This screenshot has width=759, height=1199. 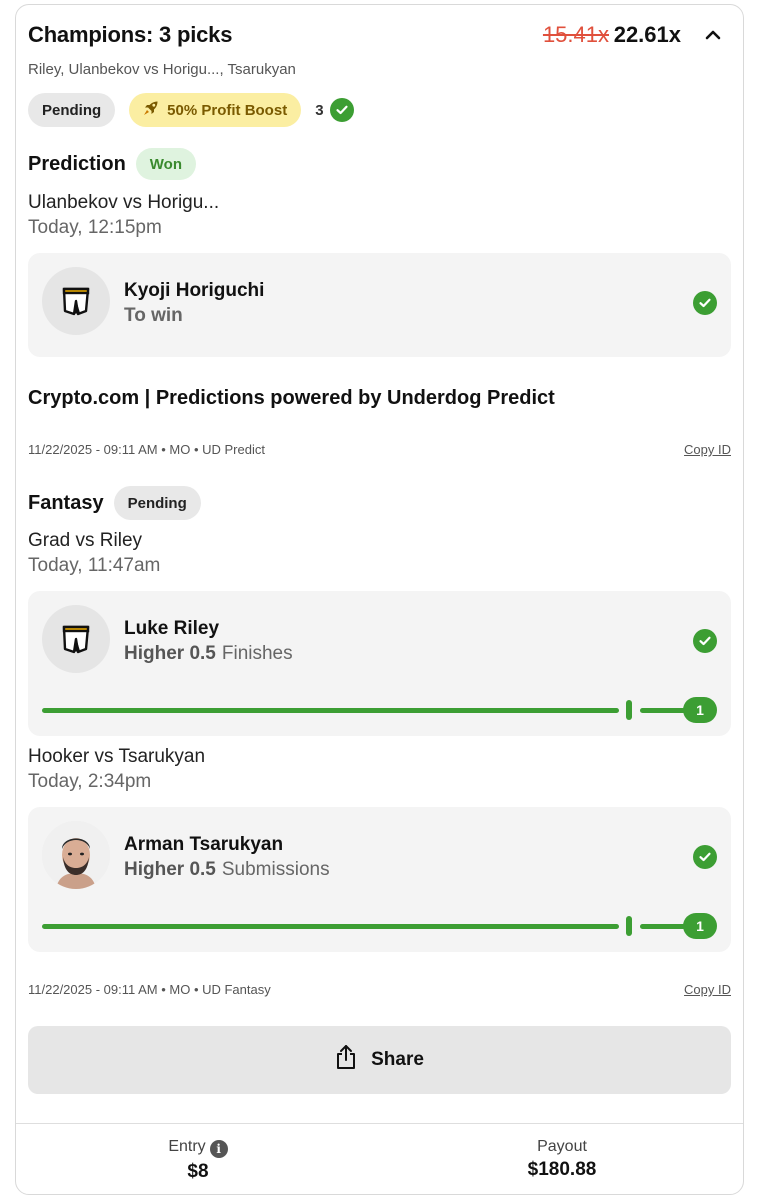 I want to click on rocket-icon, so click(x=151, y=110).